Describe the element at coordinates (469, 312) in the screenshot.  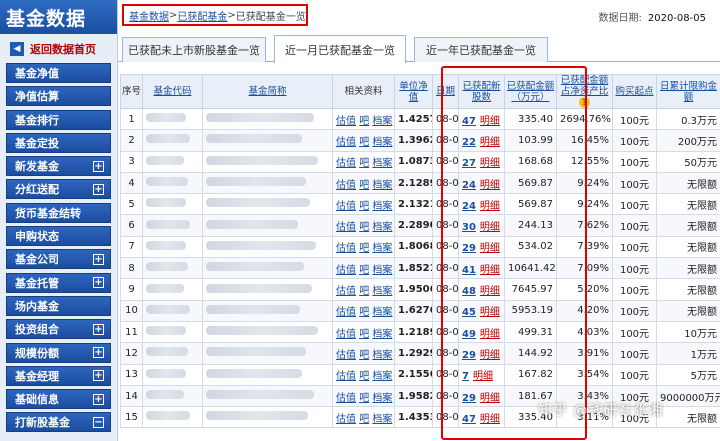
I see `ipo-count-link: 45` at that location.